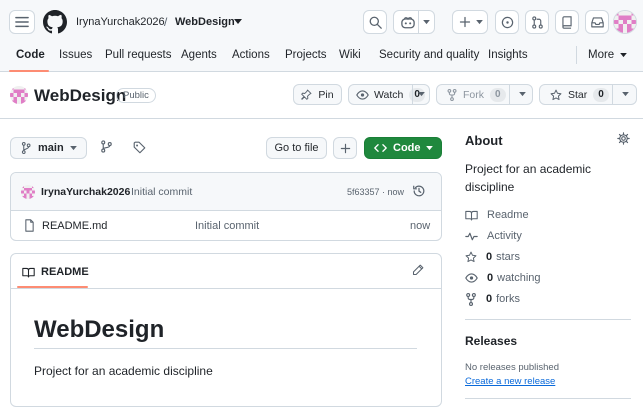 Image resolution: width=643 pixels, height=417 pixels. What do you see at coordinates (317, 94) in the screenshot?
I see `pin-button: Pin` at bounding box center [317, 94].